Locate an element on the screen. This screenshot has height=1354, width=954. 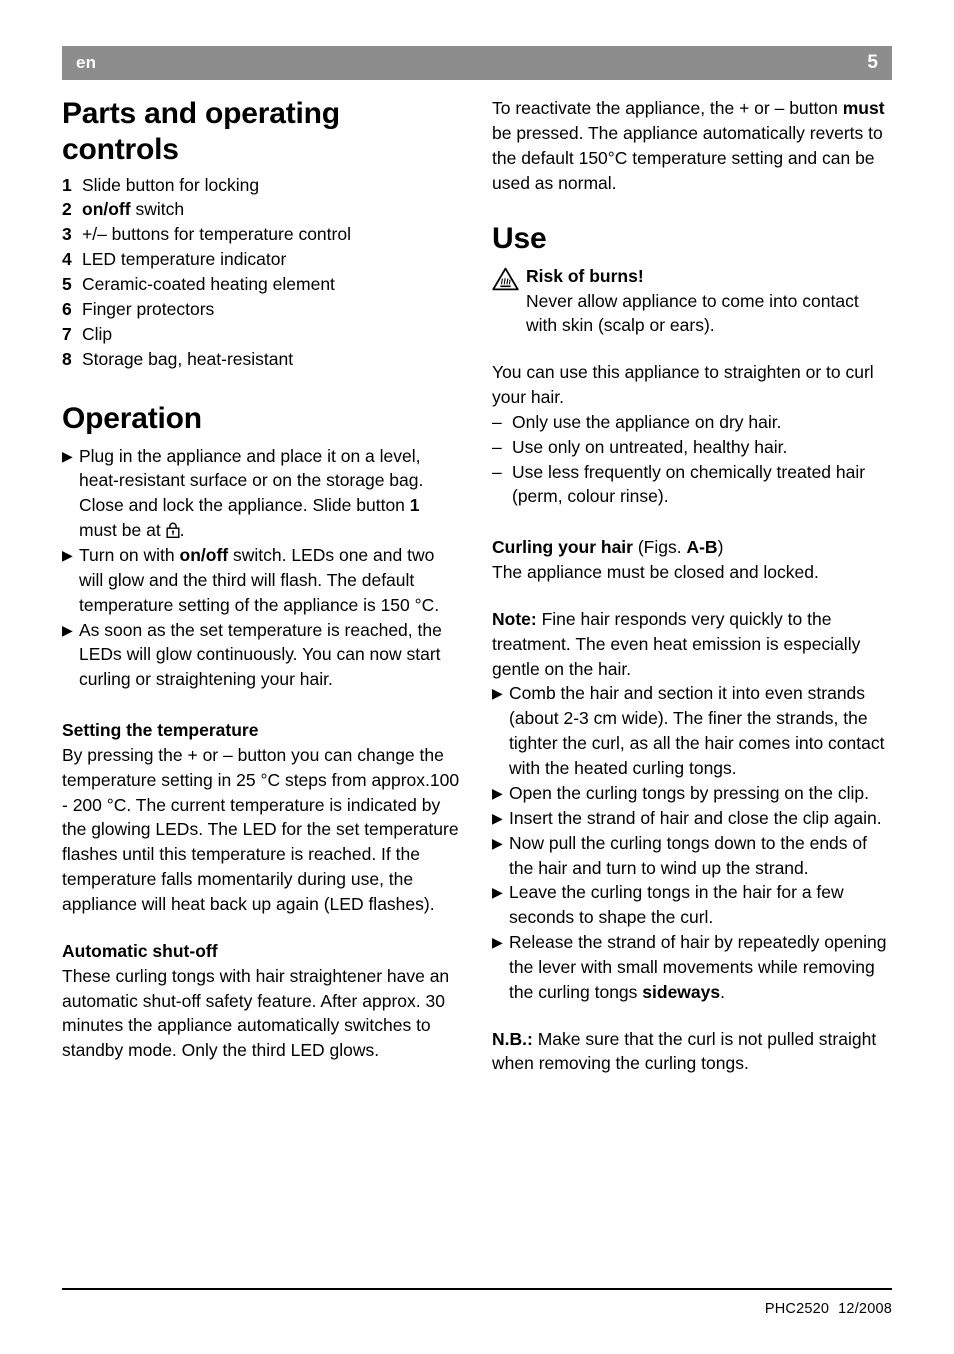
language-label: en is located at coordinates (86, 62).